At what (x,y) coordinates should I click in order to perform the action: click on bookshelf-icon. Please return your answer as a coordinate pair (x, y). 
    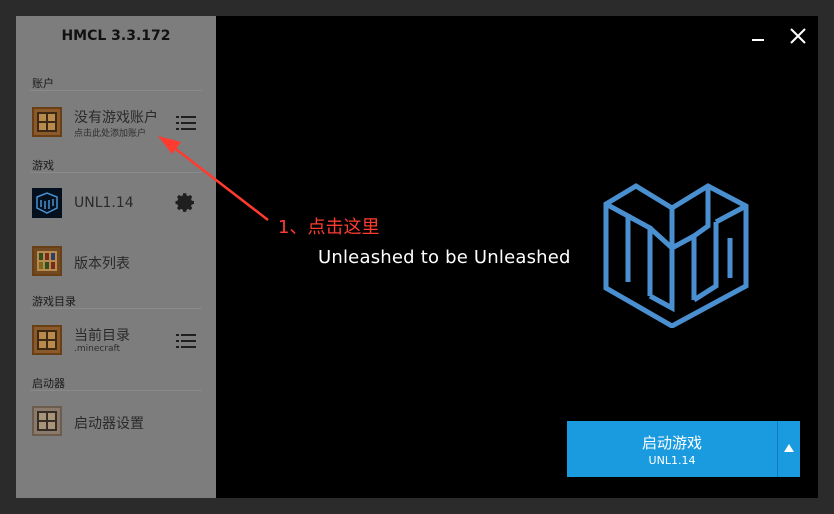
    Looking at the image, I should click on (47, 261).